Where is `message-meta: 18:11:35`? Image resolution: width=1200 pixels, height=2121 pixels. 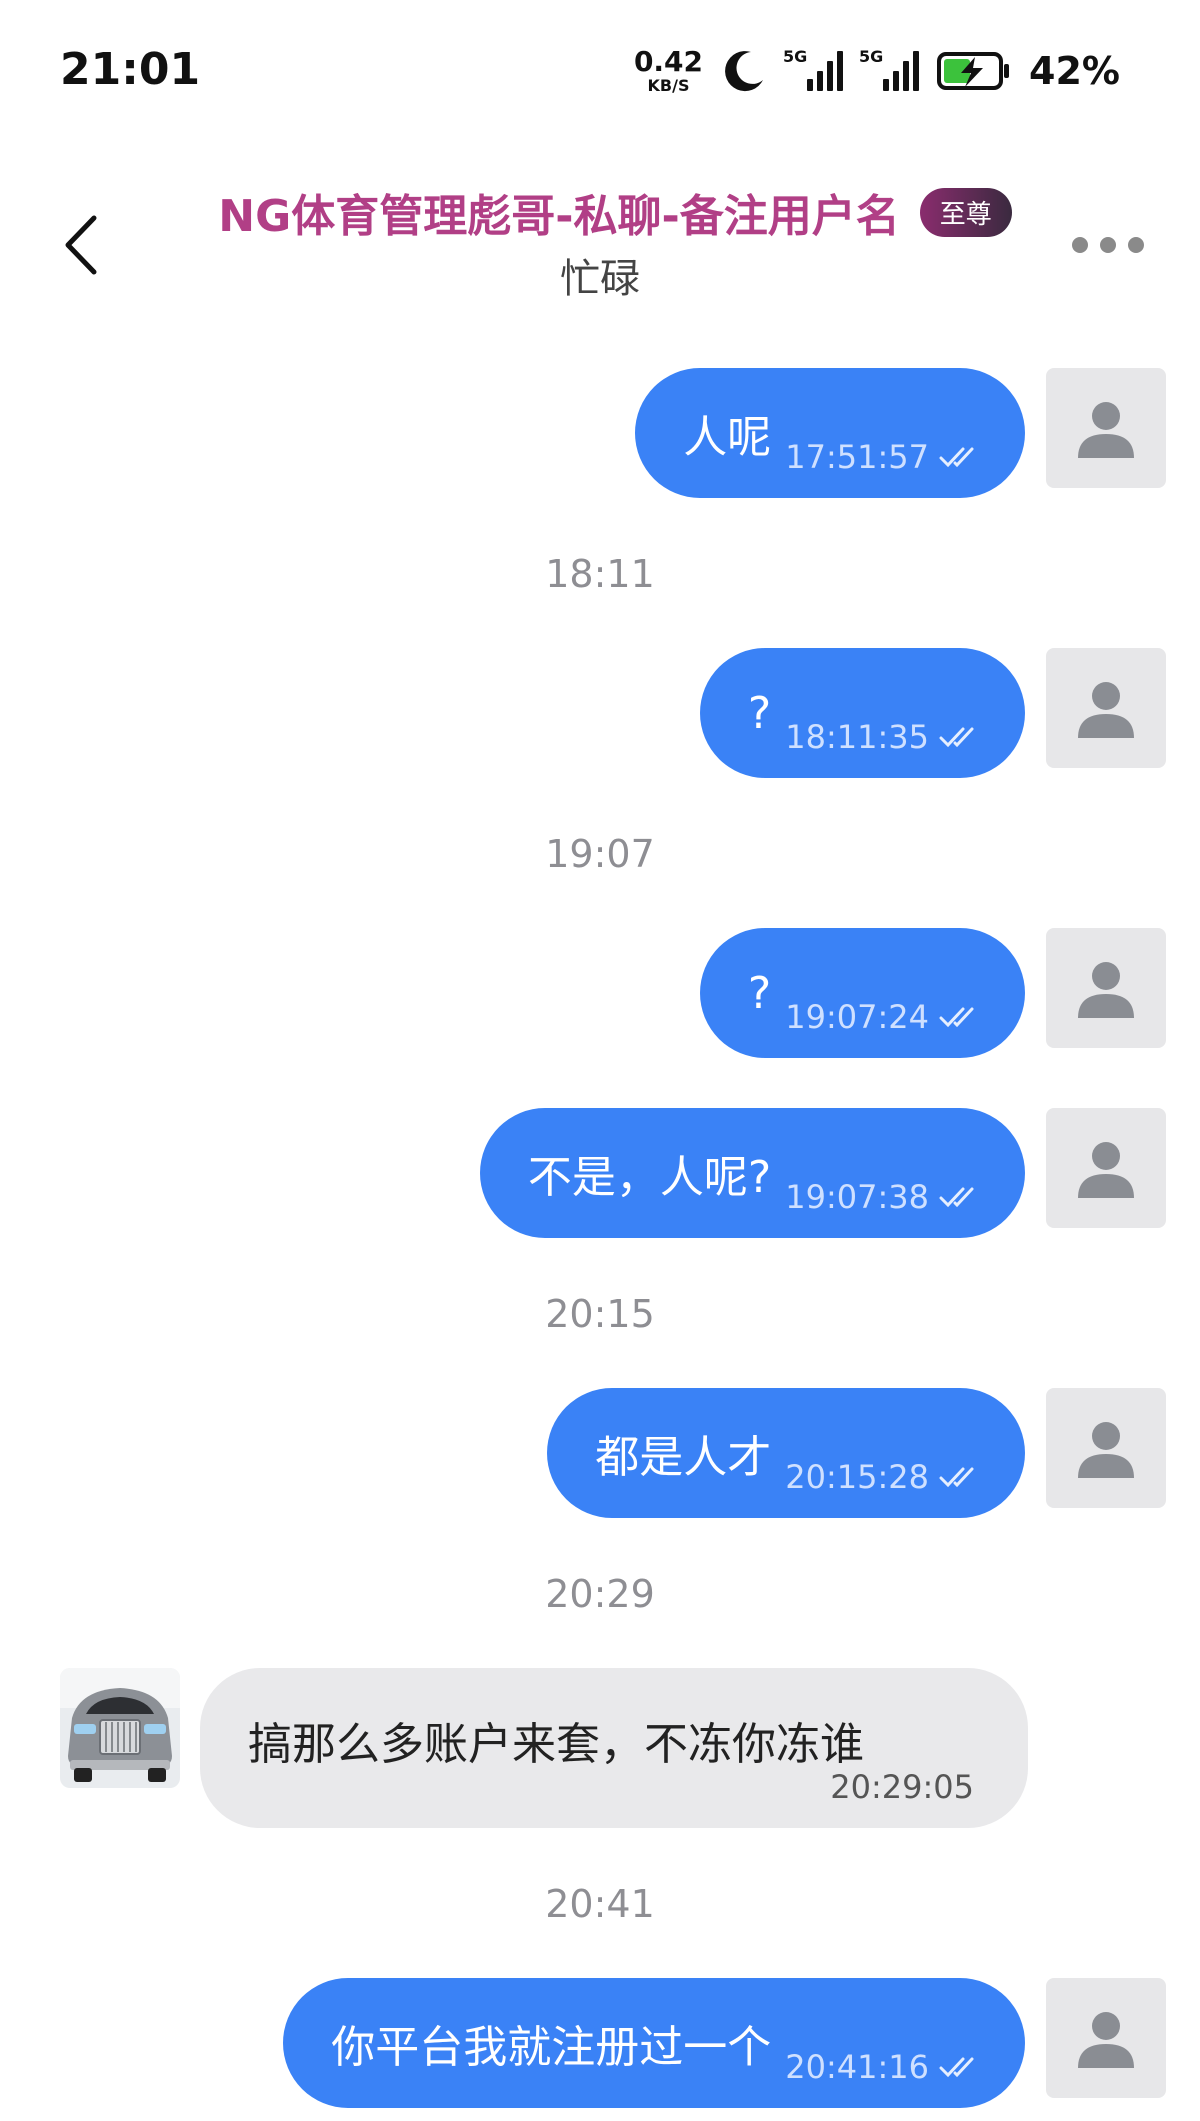
message-meta: 18:11:35 is located at coordinates (883, 737).